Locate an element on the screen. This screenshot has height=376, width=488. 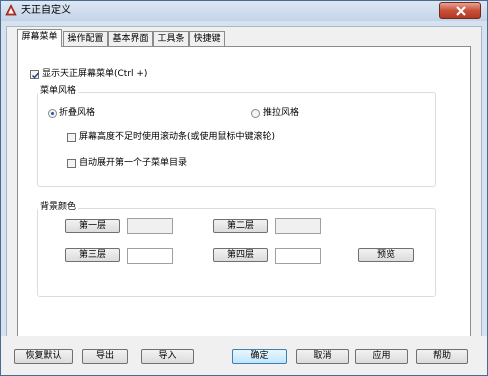
layer3-color-swatch is located at coordinates (150, 256).